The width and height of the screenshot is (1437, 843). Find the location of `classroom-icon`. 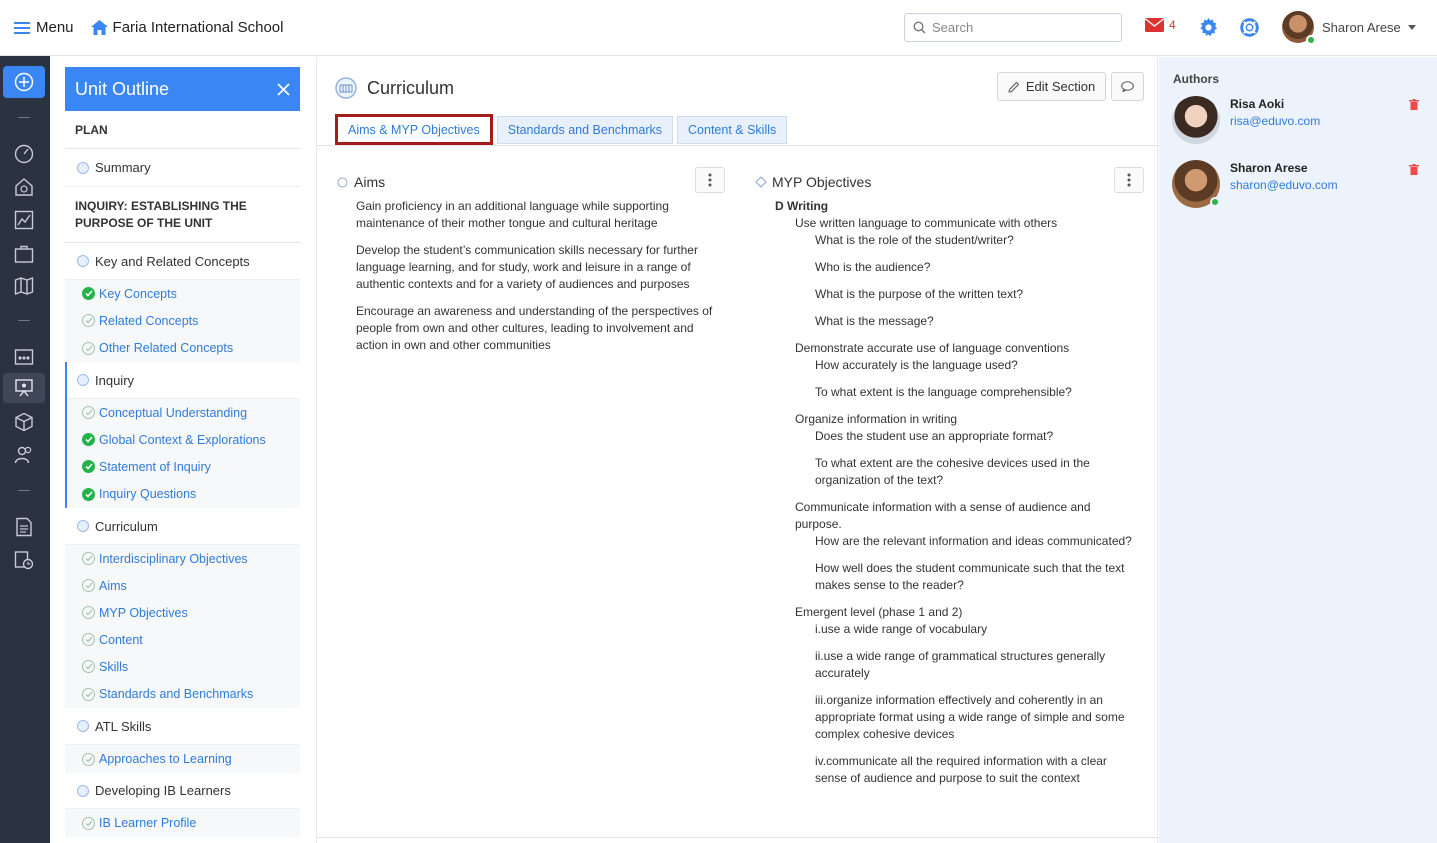

classroom-icon is located at coordinates (24, 357).